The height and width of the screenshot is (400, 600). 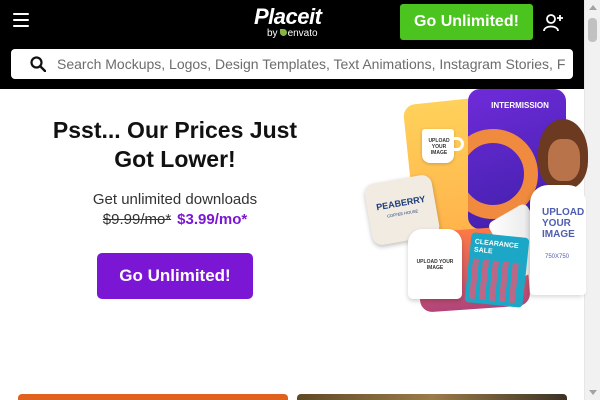 What do you see at coordinates (175, 276) in the screenshot?
I see `go-unlimited-hero-button: Go Unlimited!` at bounding box center [175, 276].